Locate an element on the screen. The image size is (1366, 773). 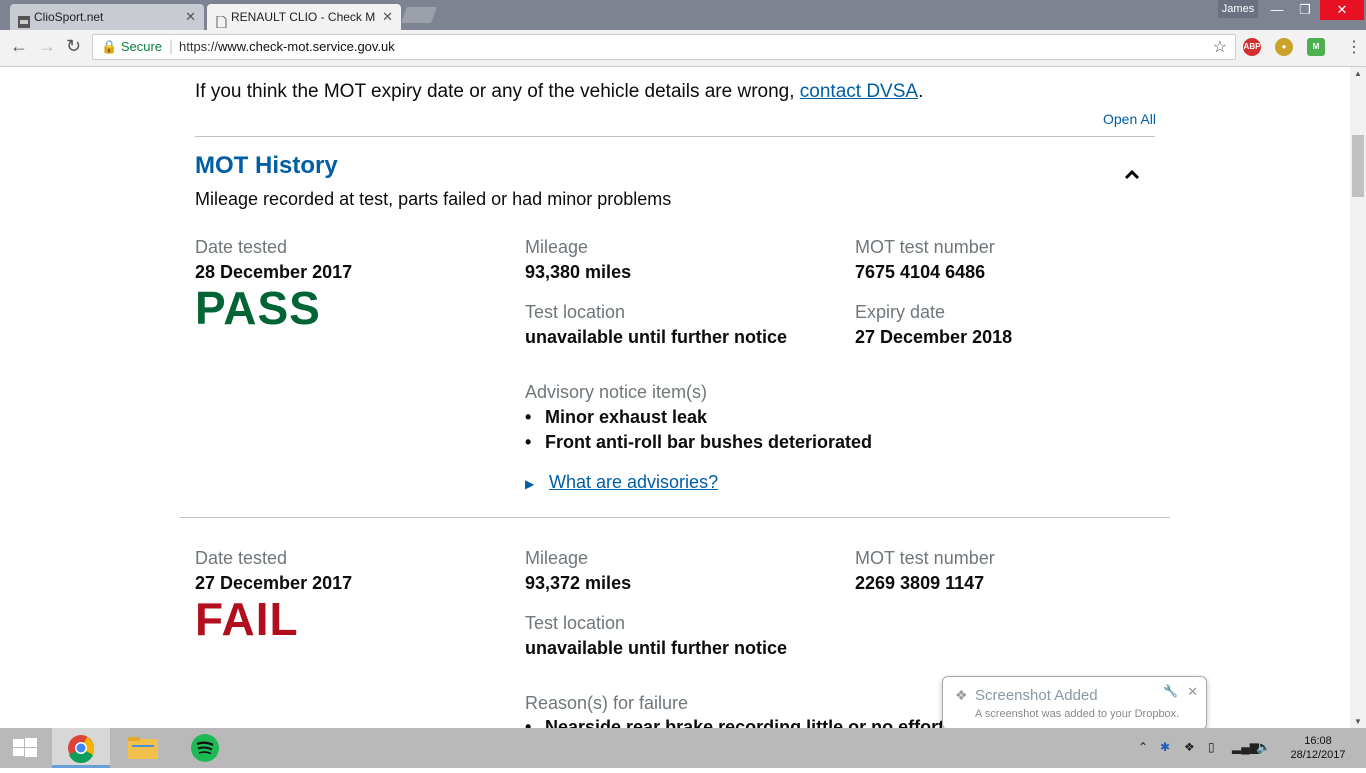
wrench-icon: 🔧 is located at coordinates (1170, 691).